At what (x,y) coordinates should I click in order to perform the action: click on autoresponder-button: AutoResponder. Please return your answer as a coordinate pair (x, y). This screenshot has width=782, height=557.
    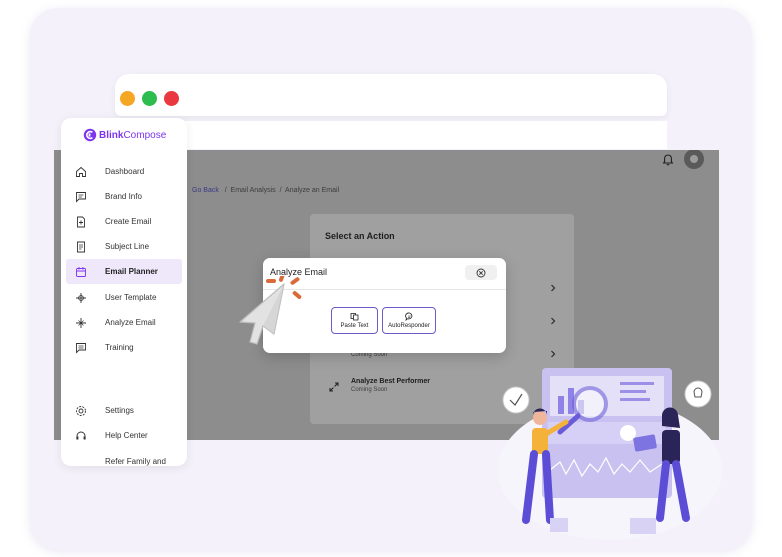
    Looking at the image, I should click on (409, 320).